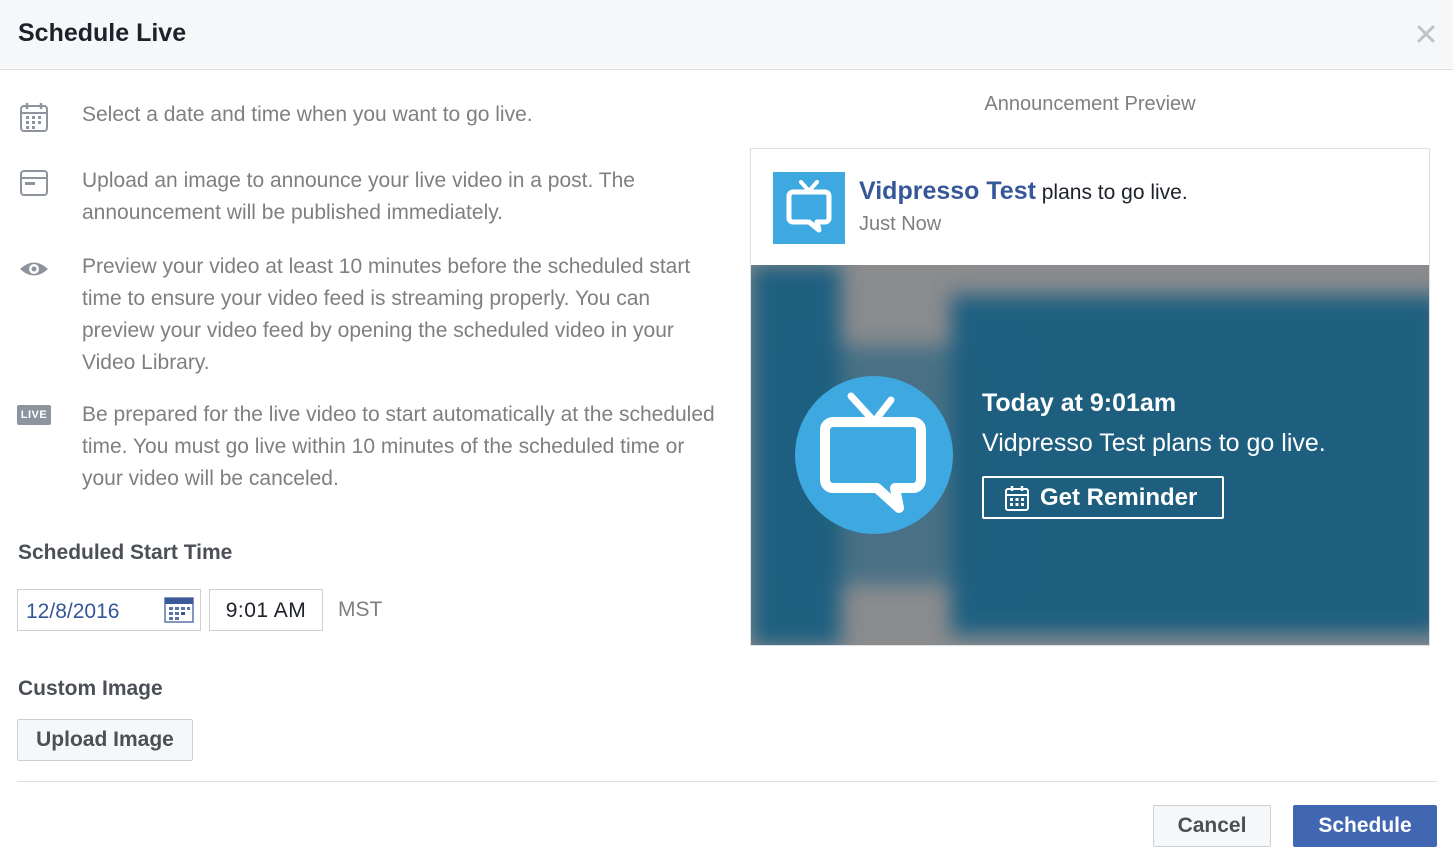 Image resolution: width=1453 pixels, height=867 pixels. I want to click on dialog-title: Schedule Live, so click(102, 33).